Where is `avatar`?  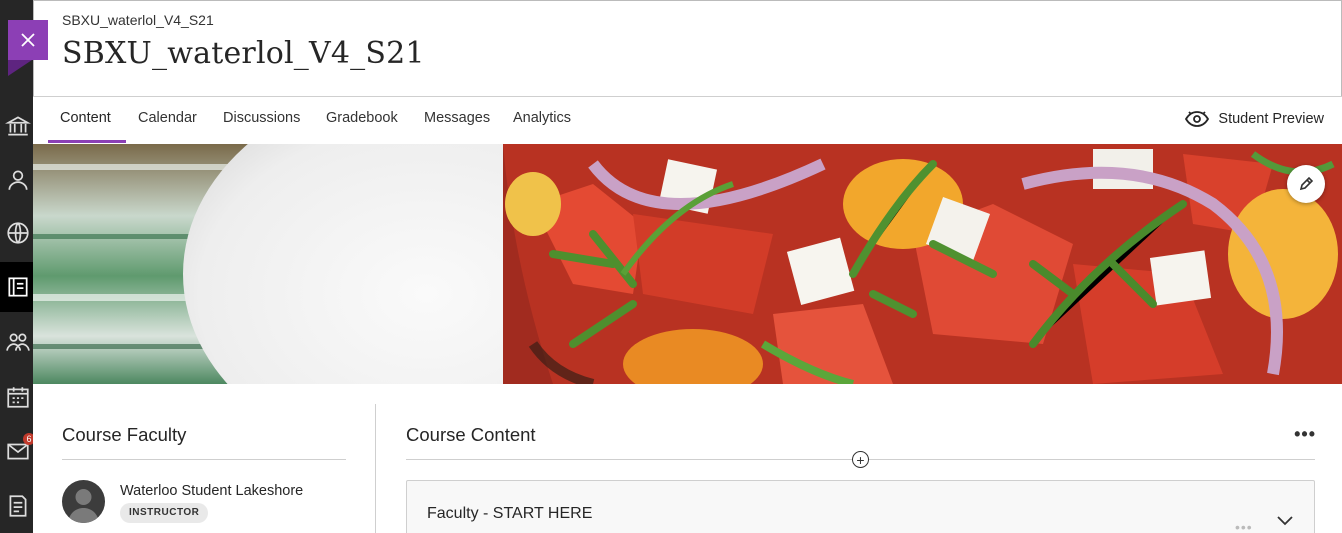 avatar is located at coordinates (83, 501).